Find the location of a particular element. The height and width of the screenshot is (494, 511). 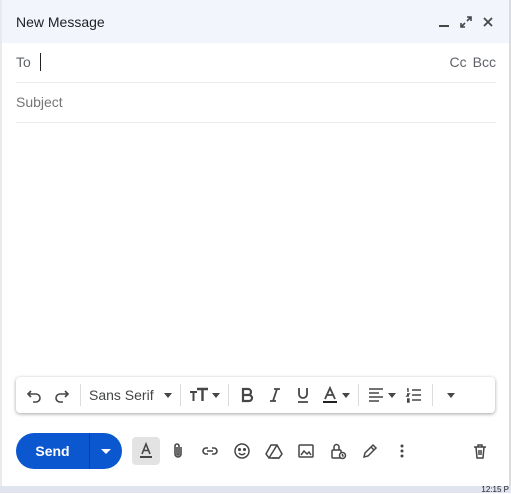

italic-icon is located at coordinates (275, 395).